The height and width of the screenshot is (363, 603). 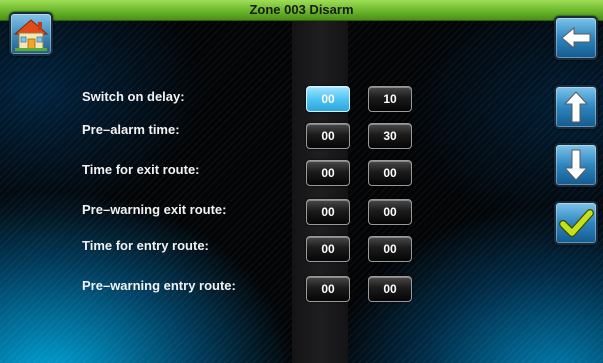 What do you see at coordinates (390, 212) in the screenshot?
I see `pre-warning-exit-route-field-2: 00` at bounding box center [390, 212].